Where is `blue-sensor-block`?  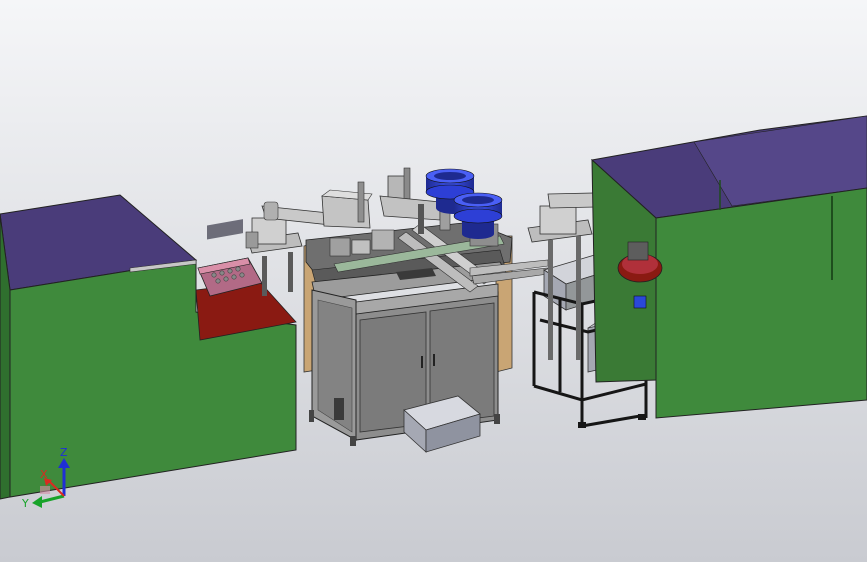 blue-sensor-block is located at coordinates (640, 302).